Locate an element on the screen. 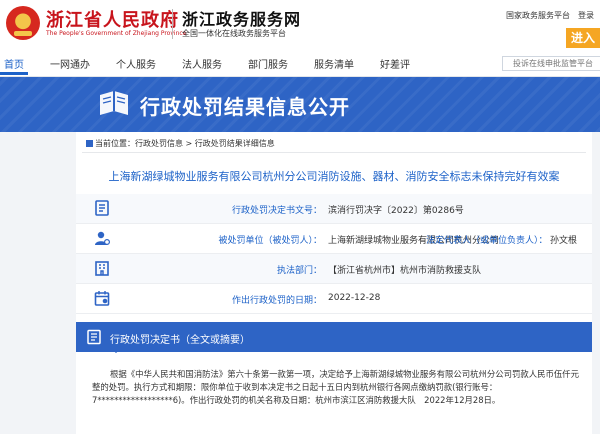  nav-item-personal: 个人服务 is located at coordinates (136, 63).